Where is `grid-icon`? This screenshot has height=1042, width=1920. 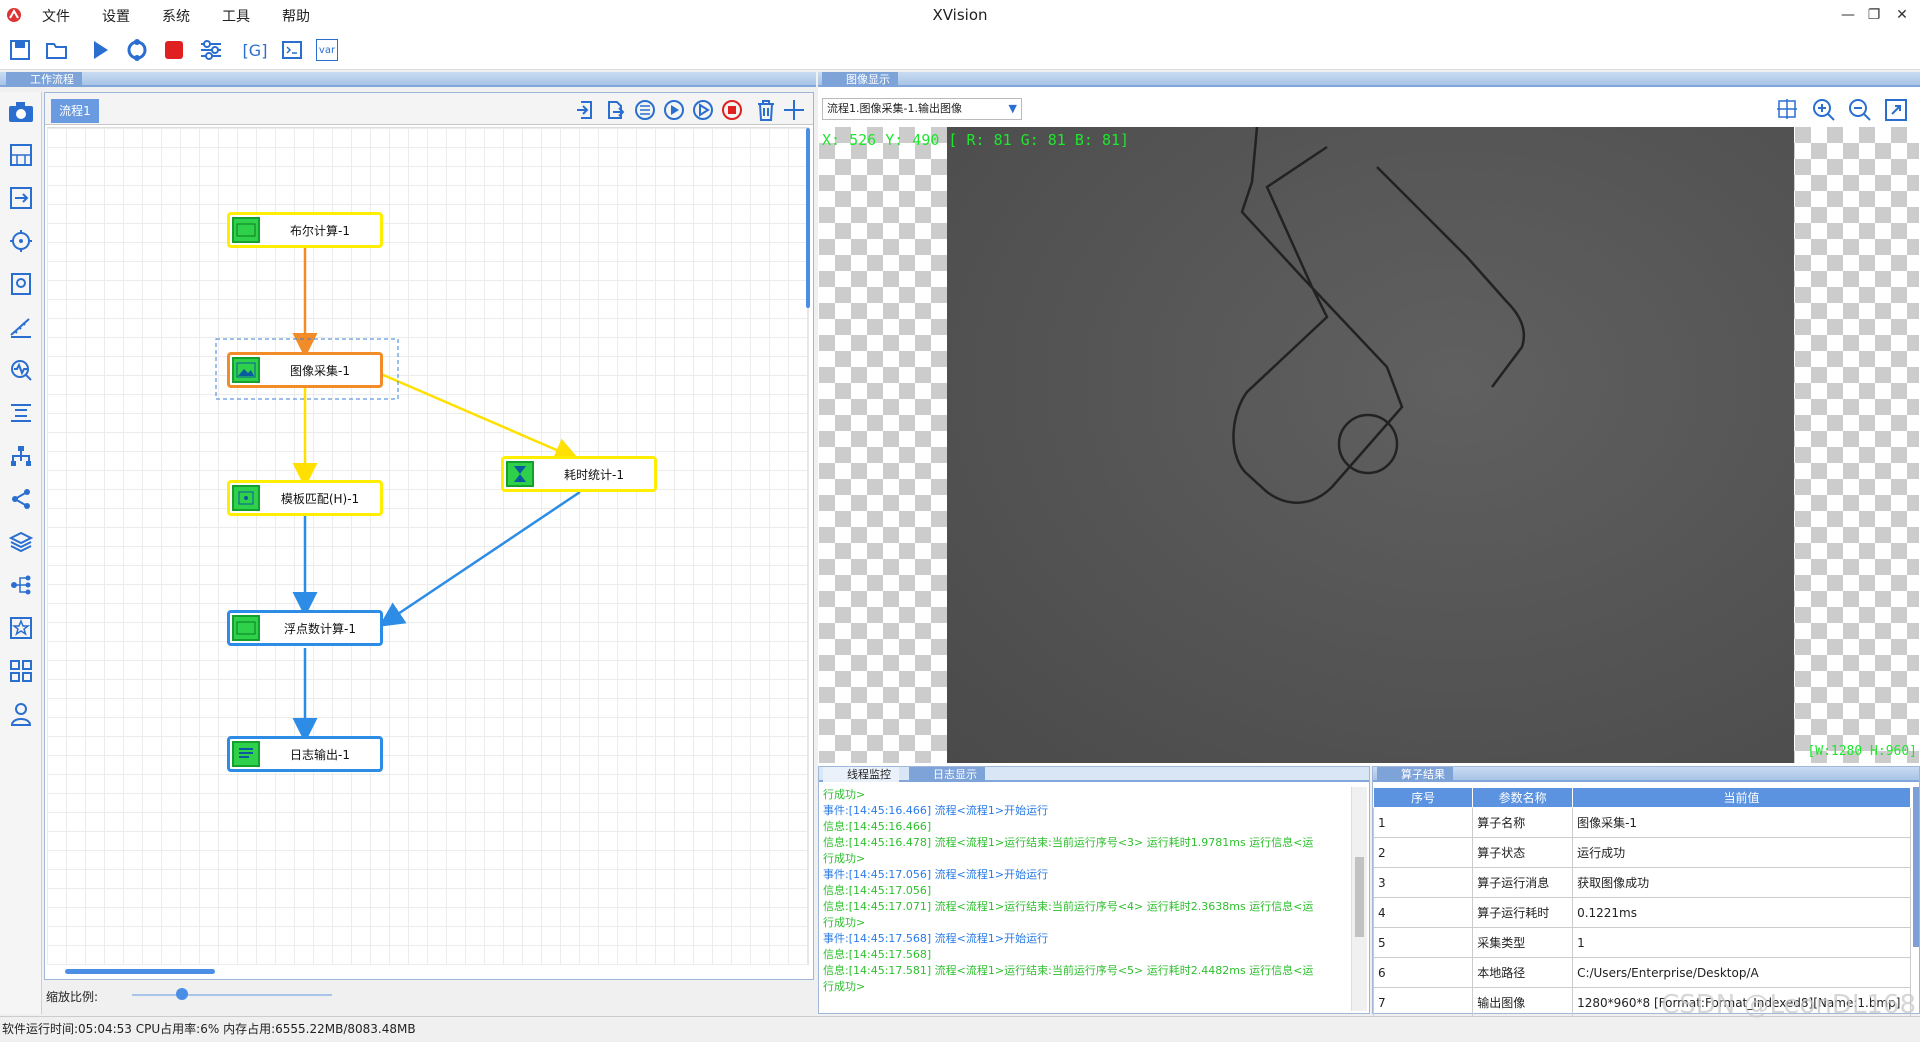 grid-icon is located at coordinates (21, 155).